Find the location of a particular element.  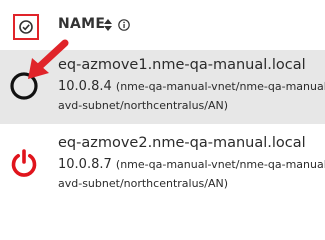

sort-icon is located at coordinates (108, 25).